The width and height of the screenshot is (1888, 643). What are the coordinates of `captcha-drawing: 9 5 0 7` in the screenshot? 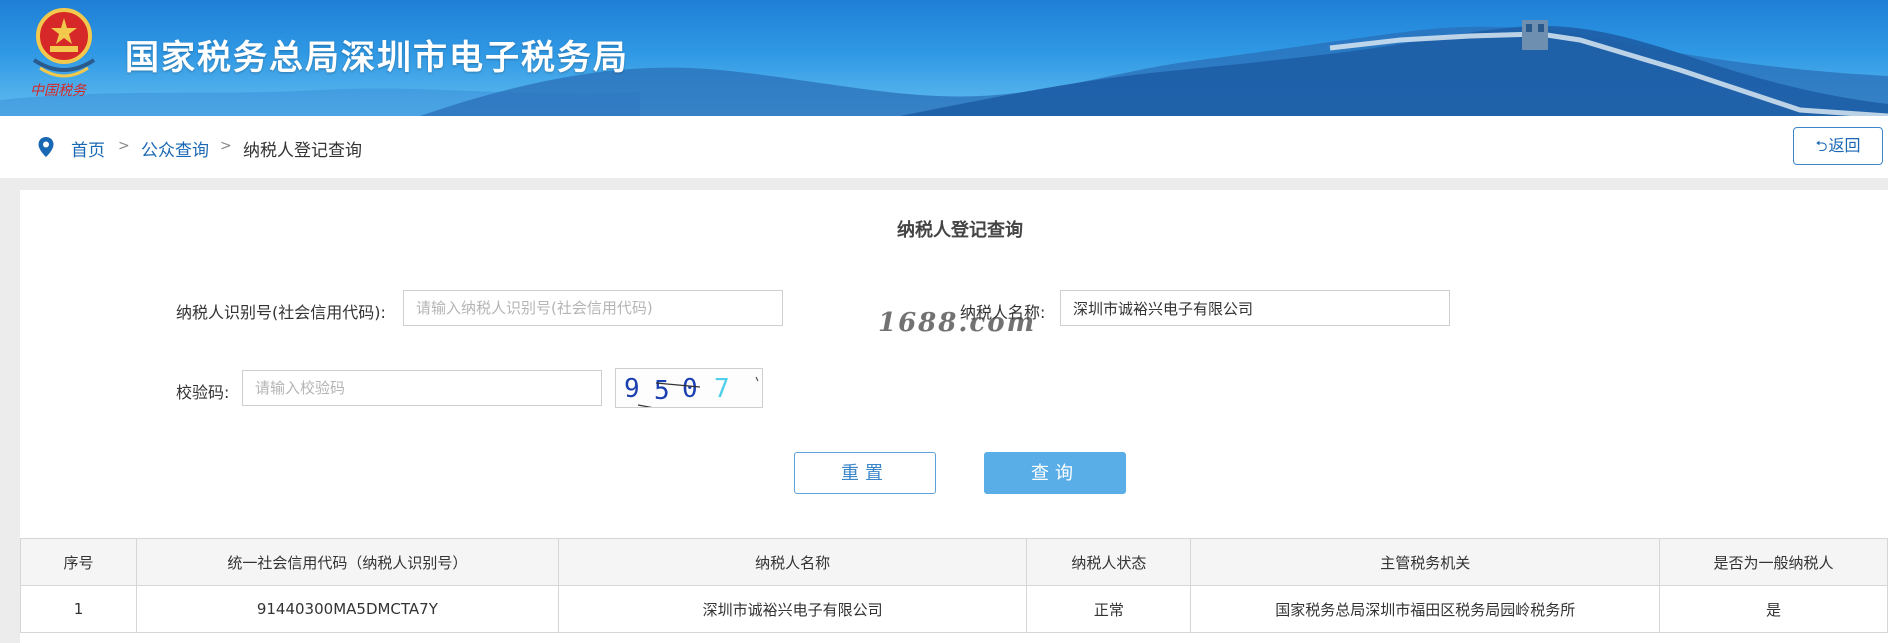 It's located at (691, 390).